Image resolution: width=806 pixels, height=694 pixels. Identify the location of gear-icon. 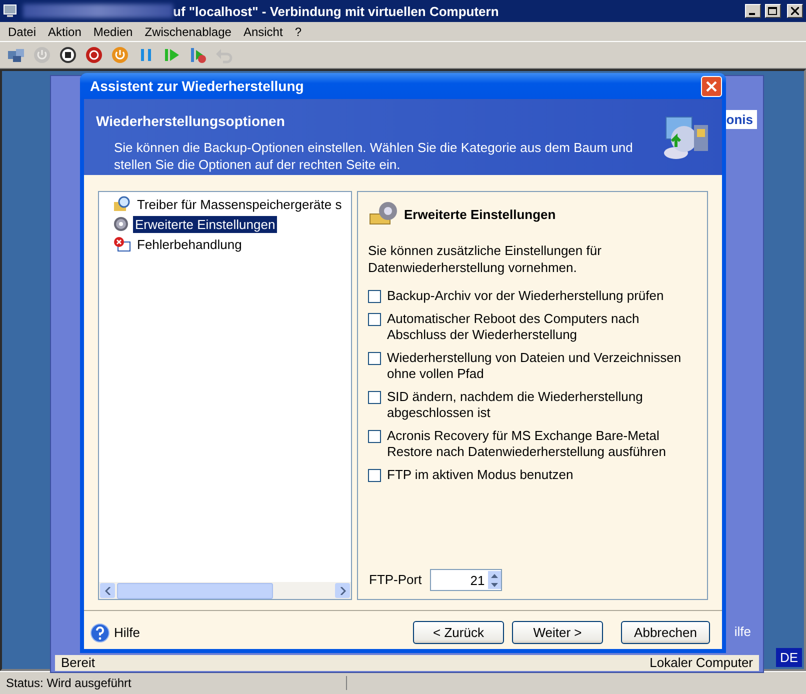
(121, 224).